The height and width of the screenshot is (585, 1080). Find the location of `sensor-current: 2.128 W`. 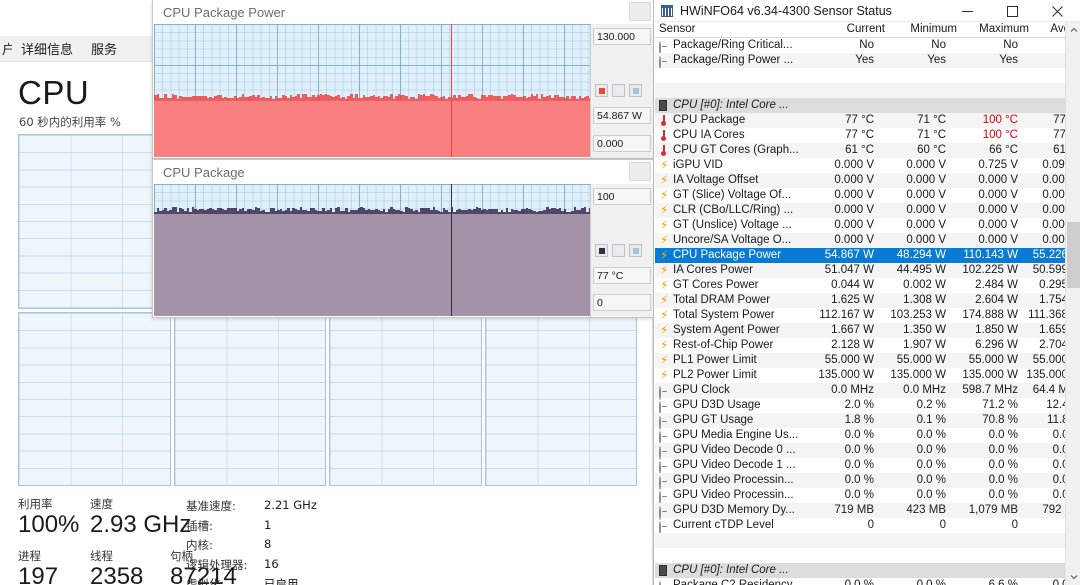

sensor-current: 2.128 W is located at coordinates (852, 345).